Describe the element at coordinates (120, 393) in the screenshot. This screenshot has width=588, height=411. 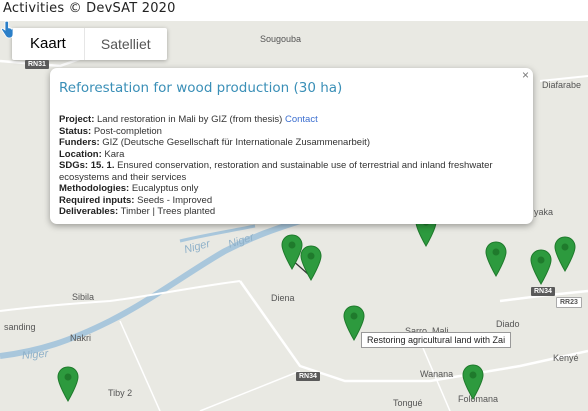
I see `place-label: Tiby 2` at that location.